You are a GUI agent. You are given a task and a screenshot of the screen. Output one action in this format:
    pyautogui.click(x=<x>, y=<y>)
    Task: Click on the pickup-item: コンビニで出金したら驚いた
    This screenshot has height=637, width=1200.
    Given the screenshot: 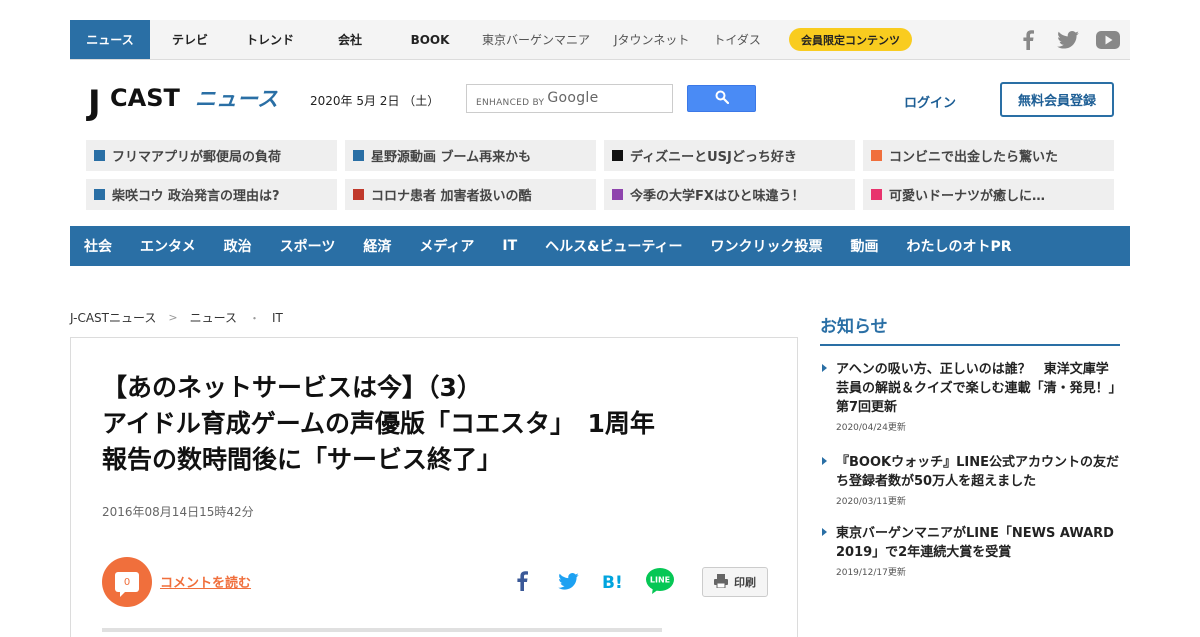 What is the action you would take?
    pyautogui.click(x=988, y=155)
    